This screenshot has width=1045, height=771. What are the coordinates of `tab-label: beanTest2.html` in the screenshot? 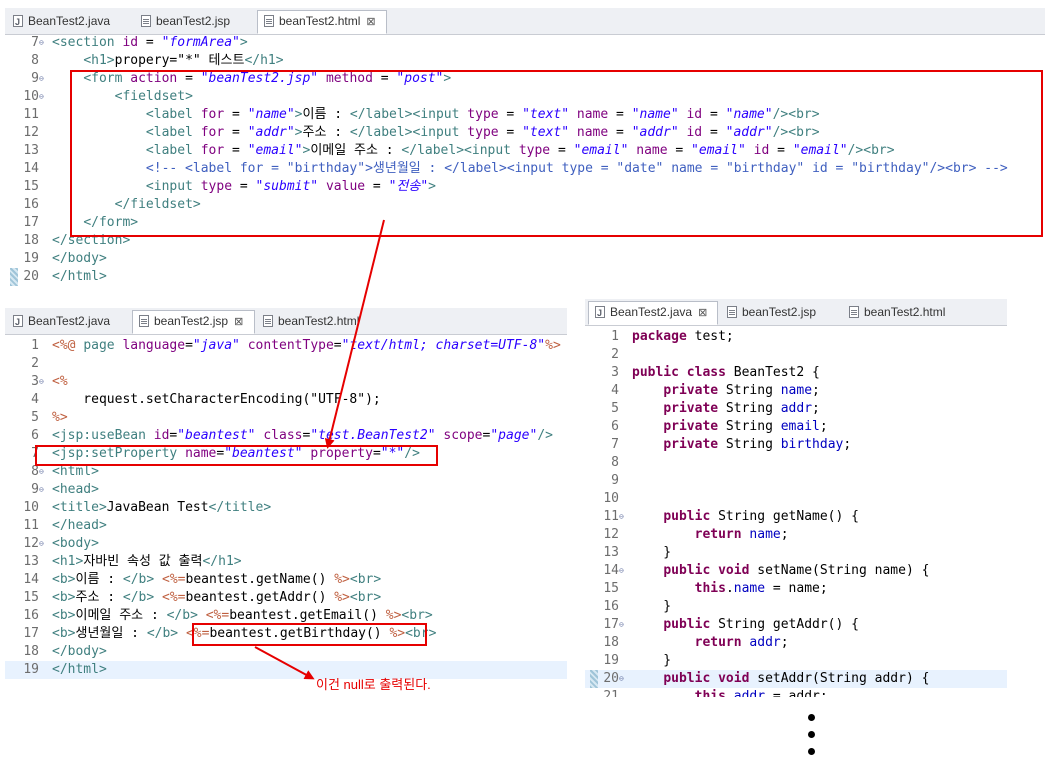 It's located at (320, 21).